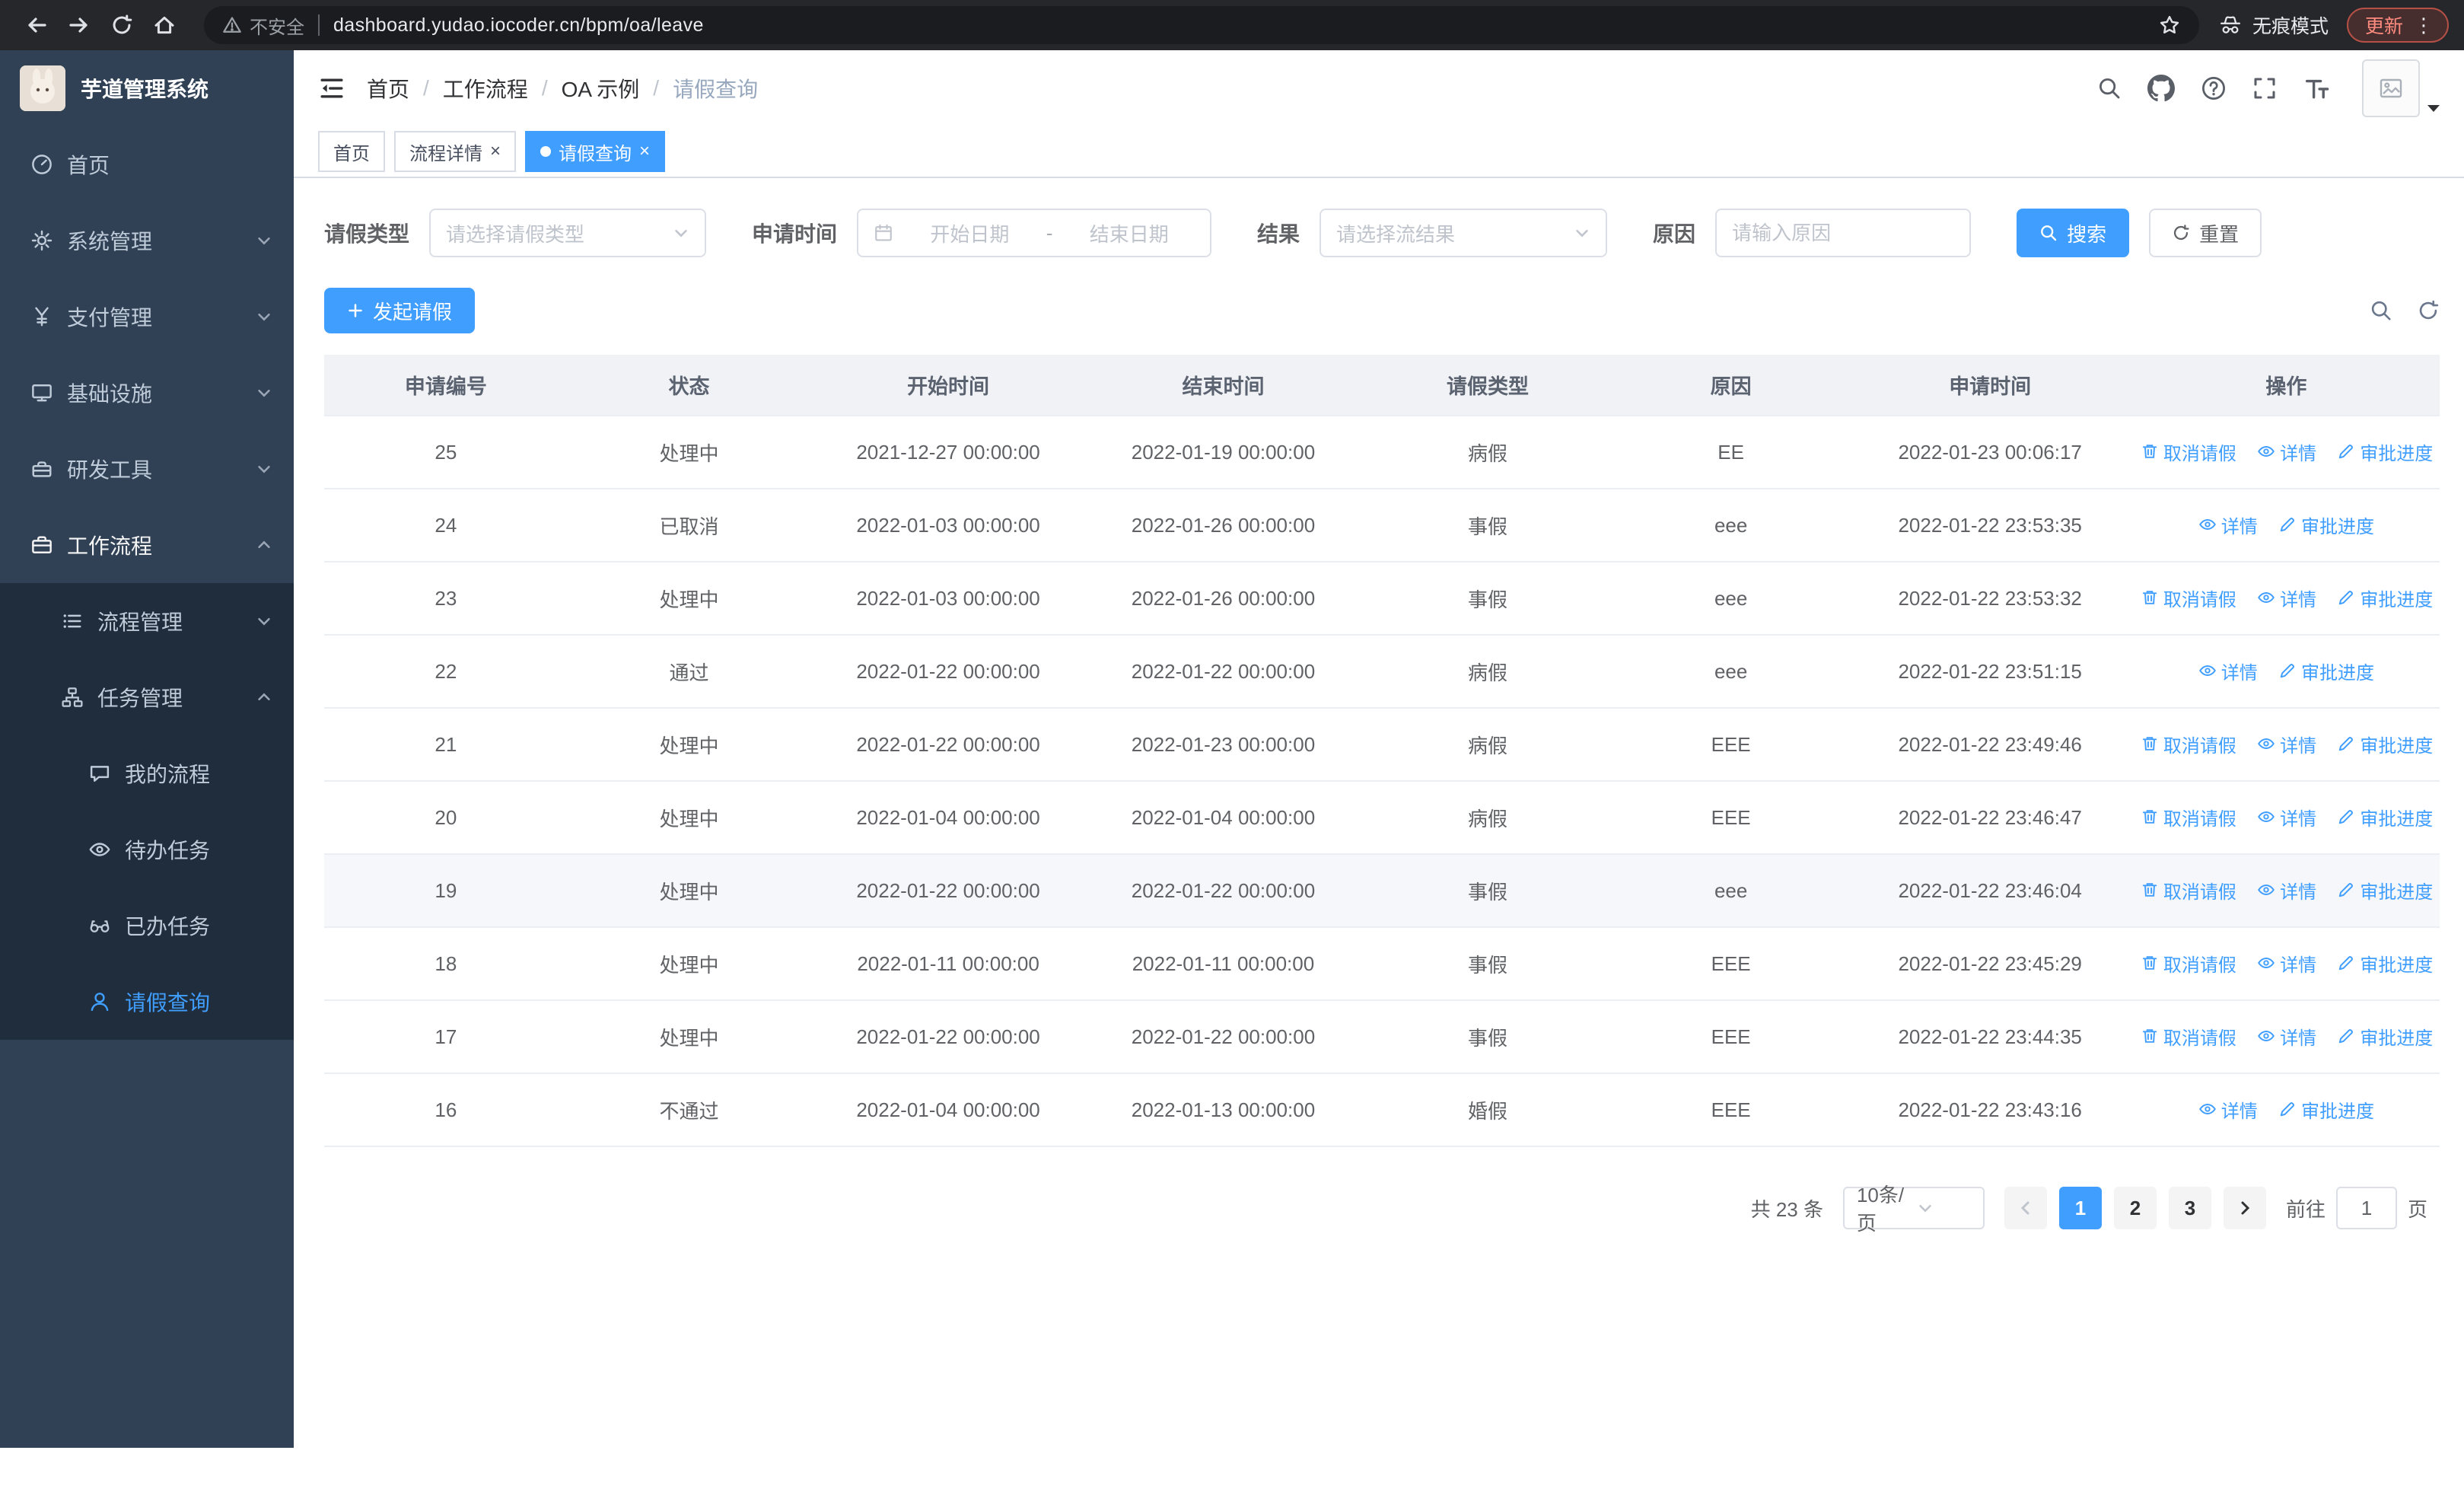 The width and height of the screenshot is (2464, 1495). Describe the element at coordinates (147, 240) in the screenshot. I see `sidebar-item-system-management: 系统管理` at that location.